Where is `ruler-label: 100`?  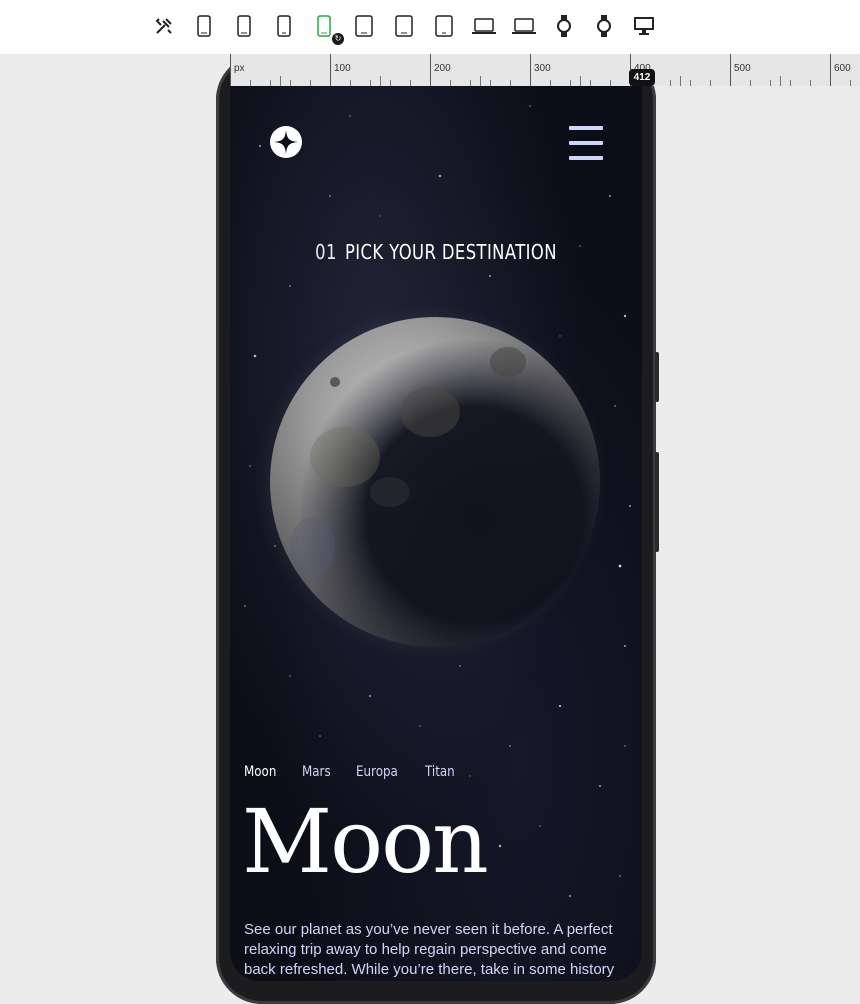
ruler-label: 100 is located at coordinates (342, 68).